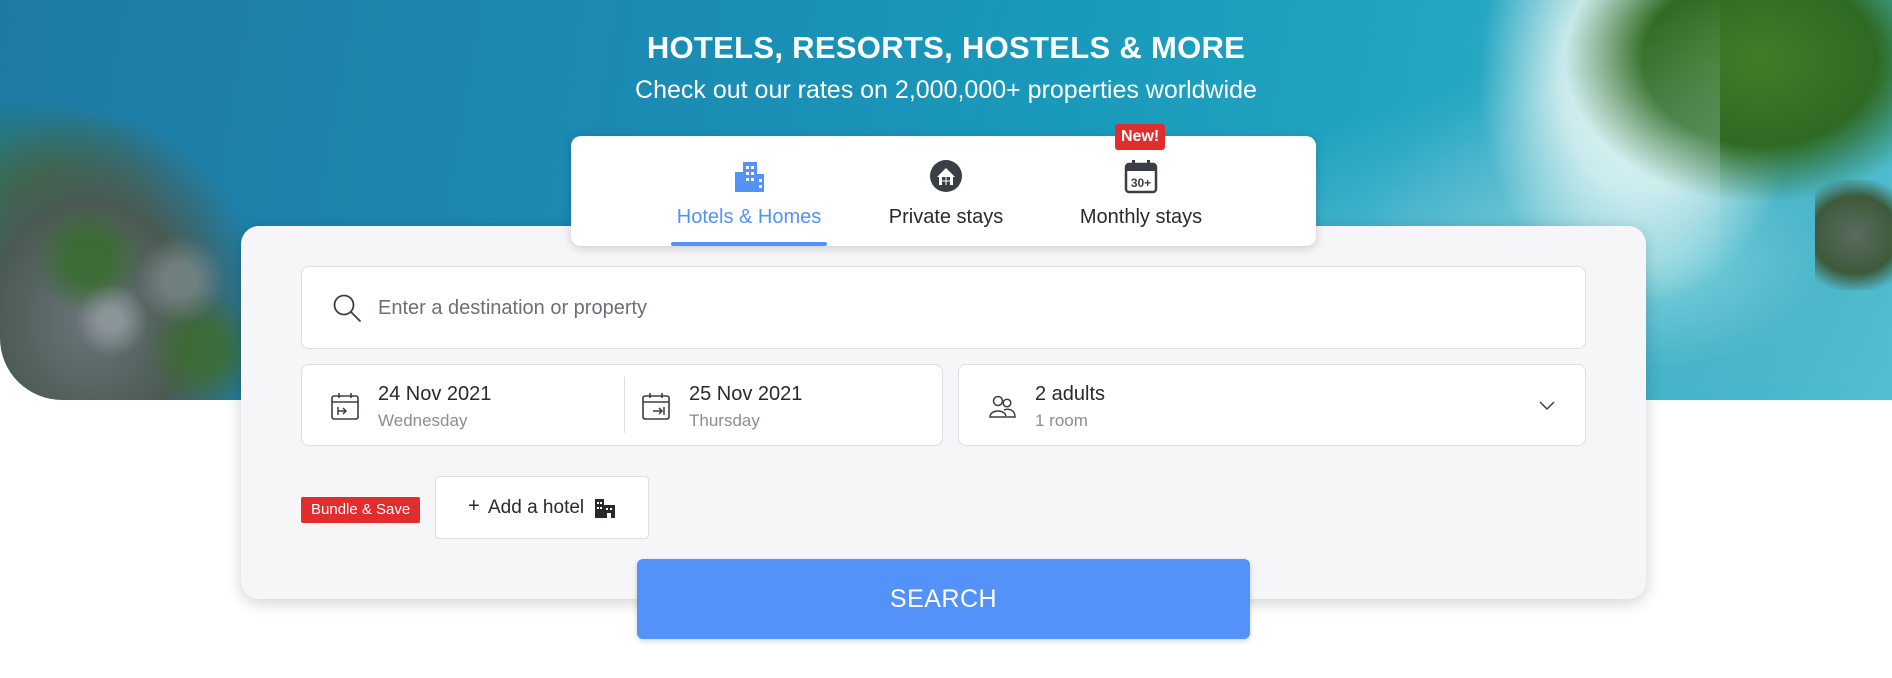 Image resolution: width=1892 pixels, height=678 pixels. Describe the element at coordinates (435, 394) in the screenshot. I see `check-in-date: 24 Nov 2021` at that location.